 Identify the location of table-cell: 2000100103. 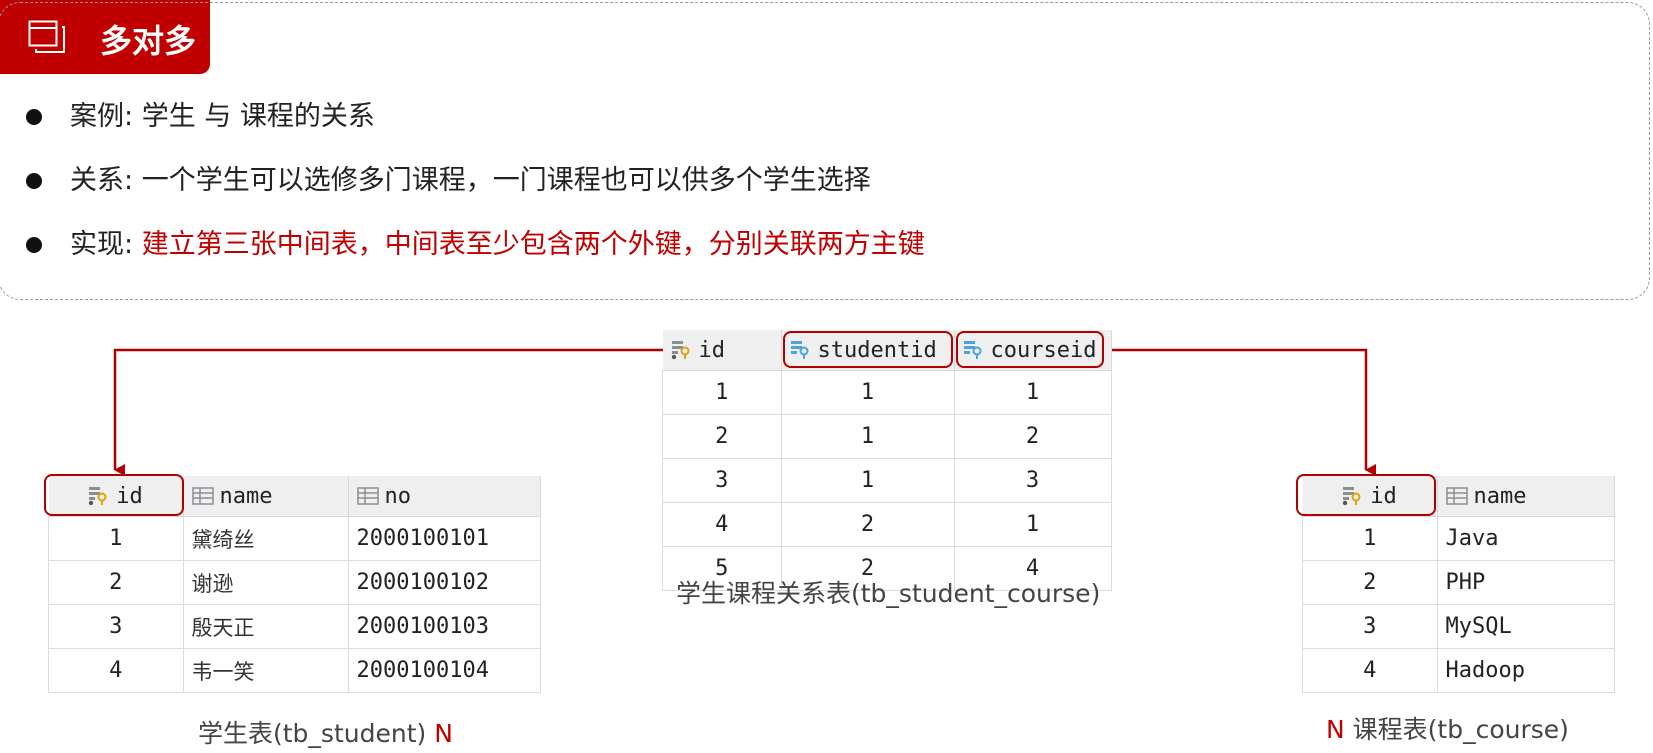
(444, 626).